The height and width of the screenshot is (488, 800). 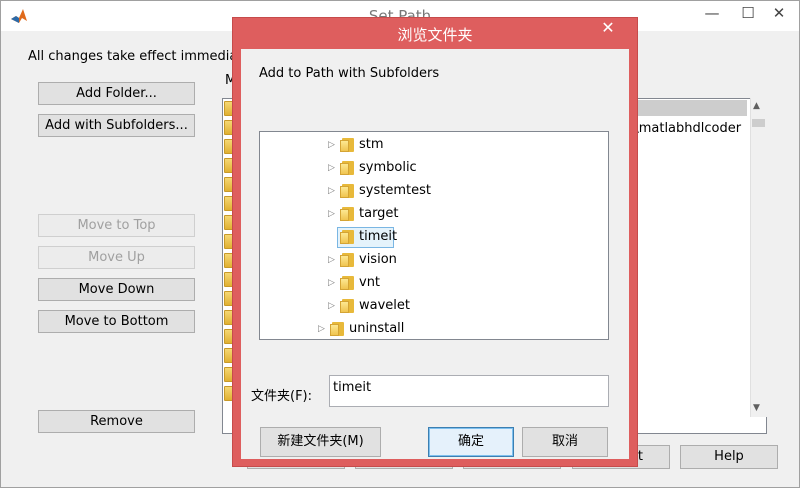 I want to click on tree-item-label: stm, so click(x=371, y=144).